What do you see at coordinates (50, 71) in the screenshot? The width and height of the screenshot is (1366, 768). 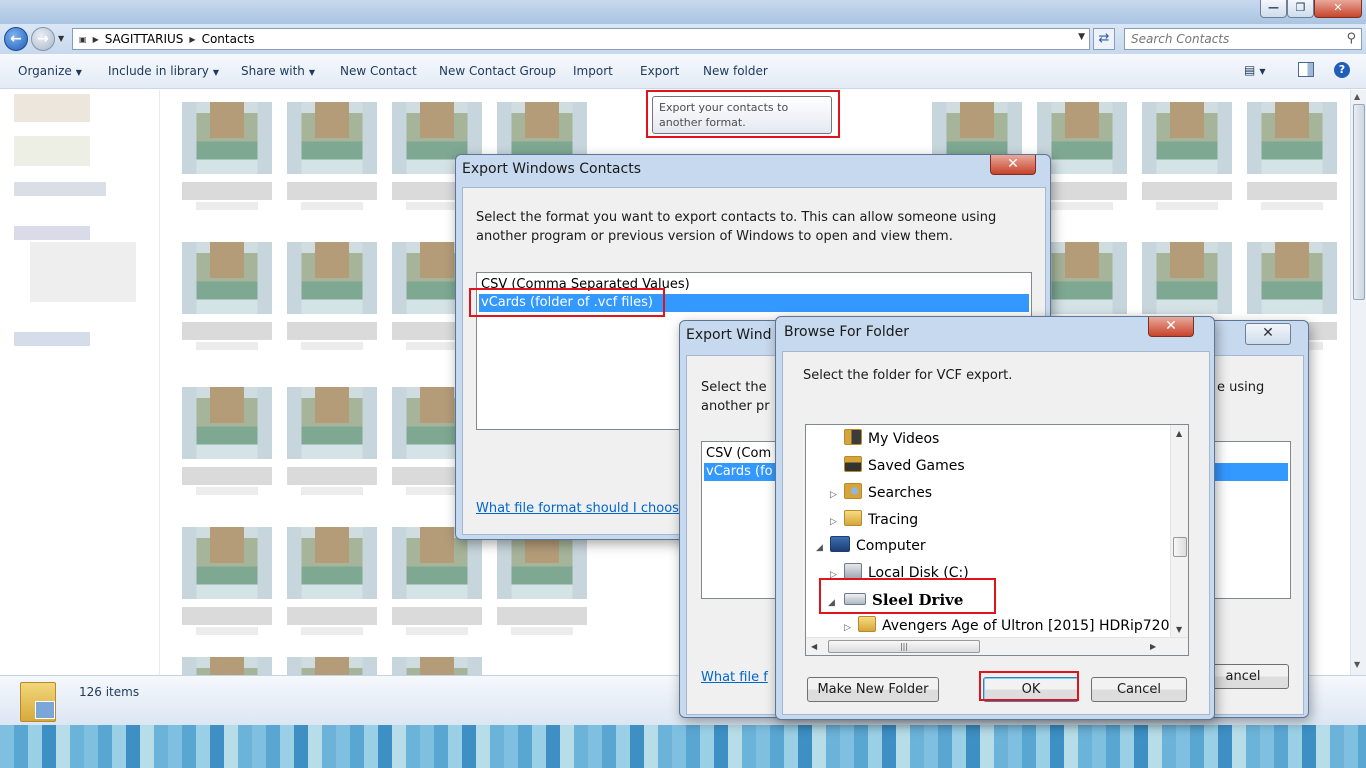 I see `organize-menu: Organize ▼` at bounding box center [50, 71].